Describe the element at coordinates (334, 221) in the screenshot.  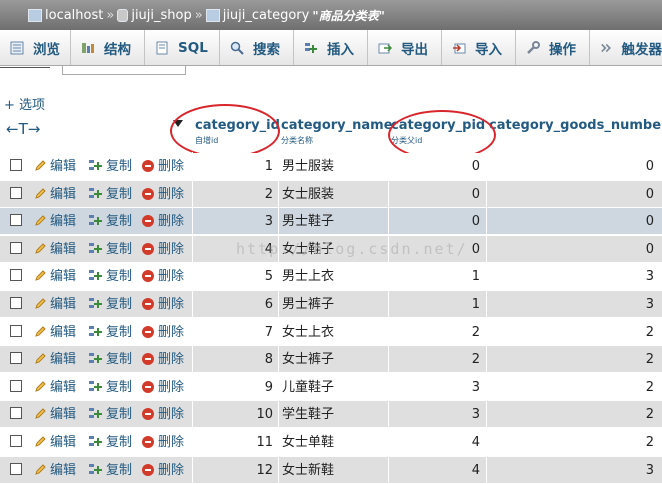
I see `cell-category-name: 男士鞋子` at that location.